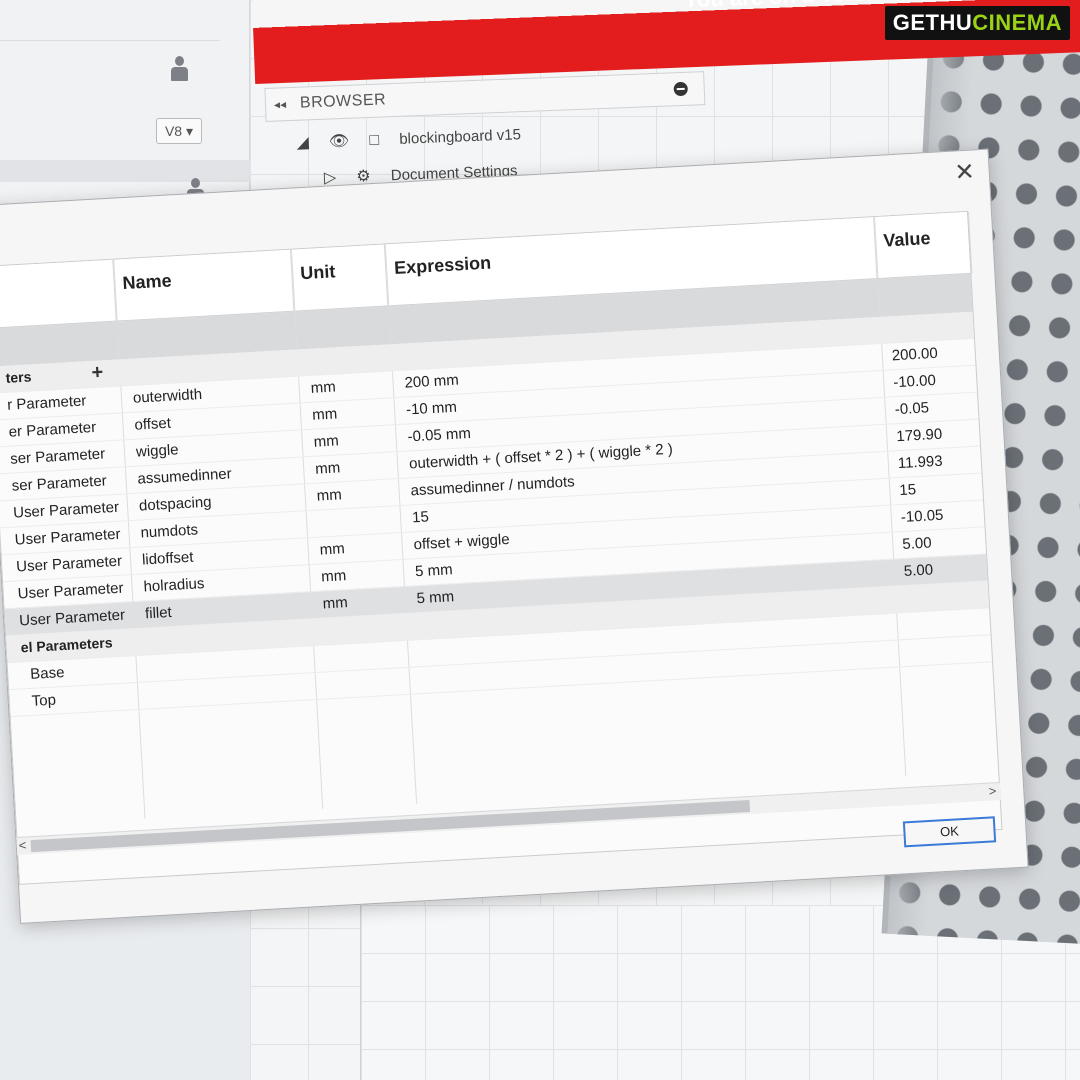 The image size is (1080, 1080). What do you see at coordinates (932, 22) in the screenshot?
I see `watermark-part-1: GETHU` at bounding box center [932, 22].